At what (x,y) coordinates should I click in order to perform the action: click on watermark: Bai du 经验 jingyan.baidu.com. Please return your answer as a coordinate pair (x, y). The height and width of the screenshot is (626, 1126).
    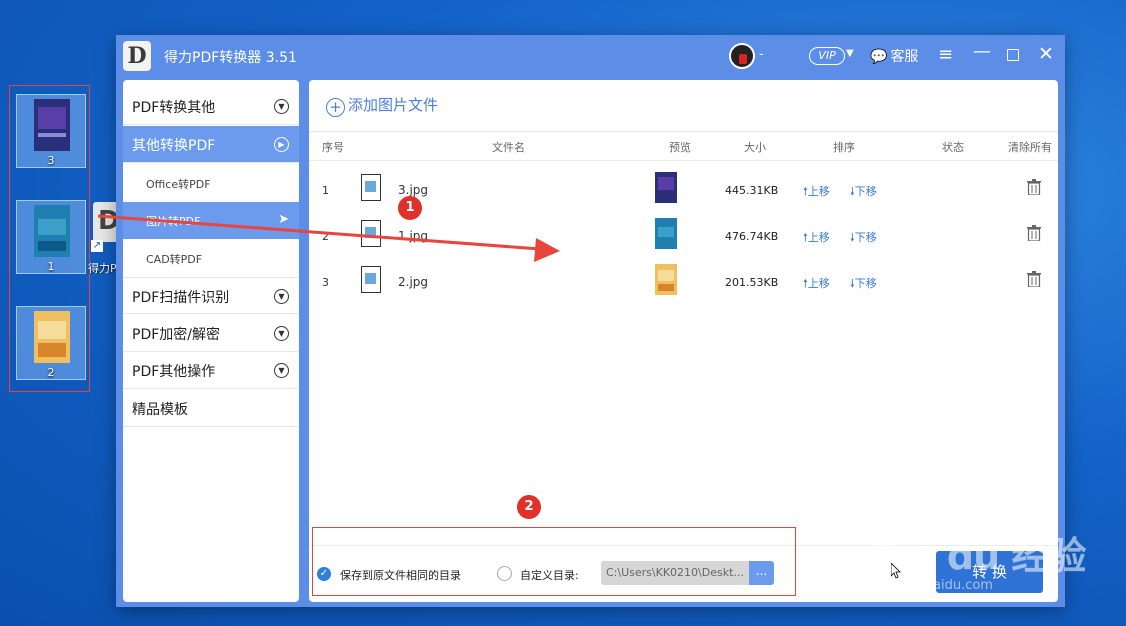
    Looking at the image, I should click on (975, 555).